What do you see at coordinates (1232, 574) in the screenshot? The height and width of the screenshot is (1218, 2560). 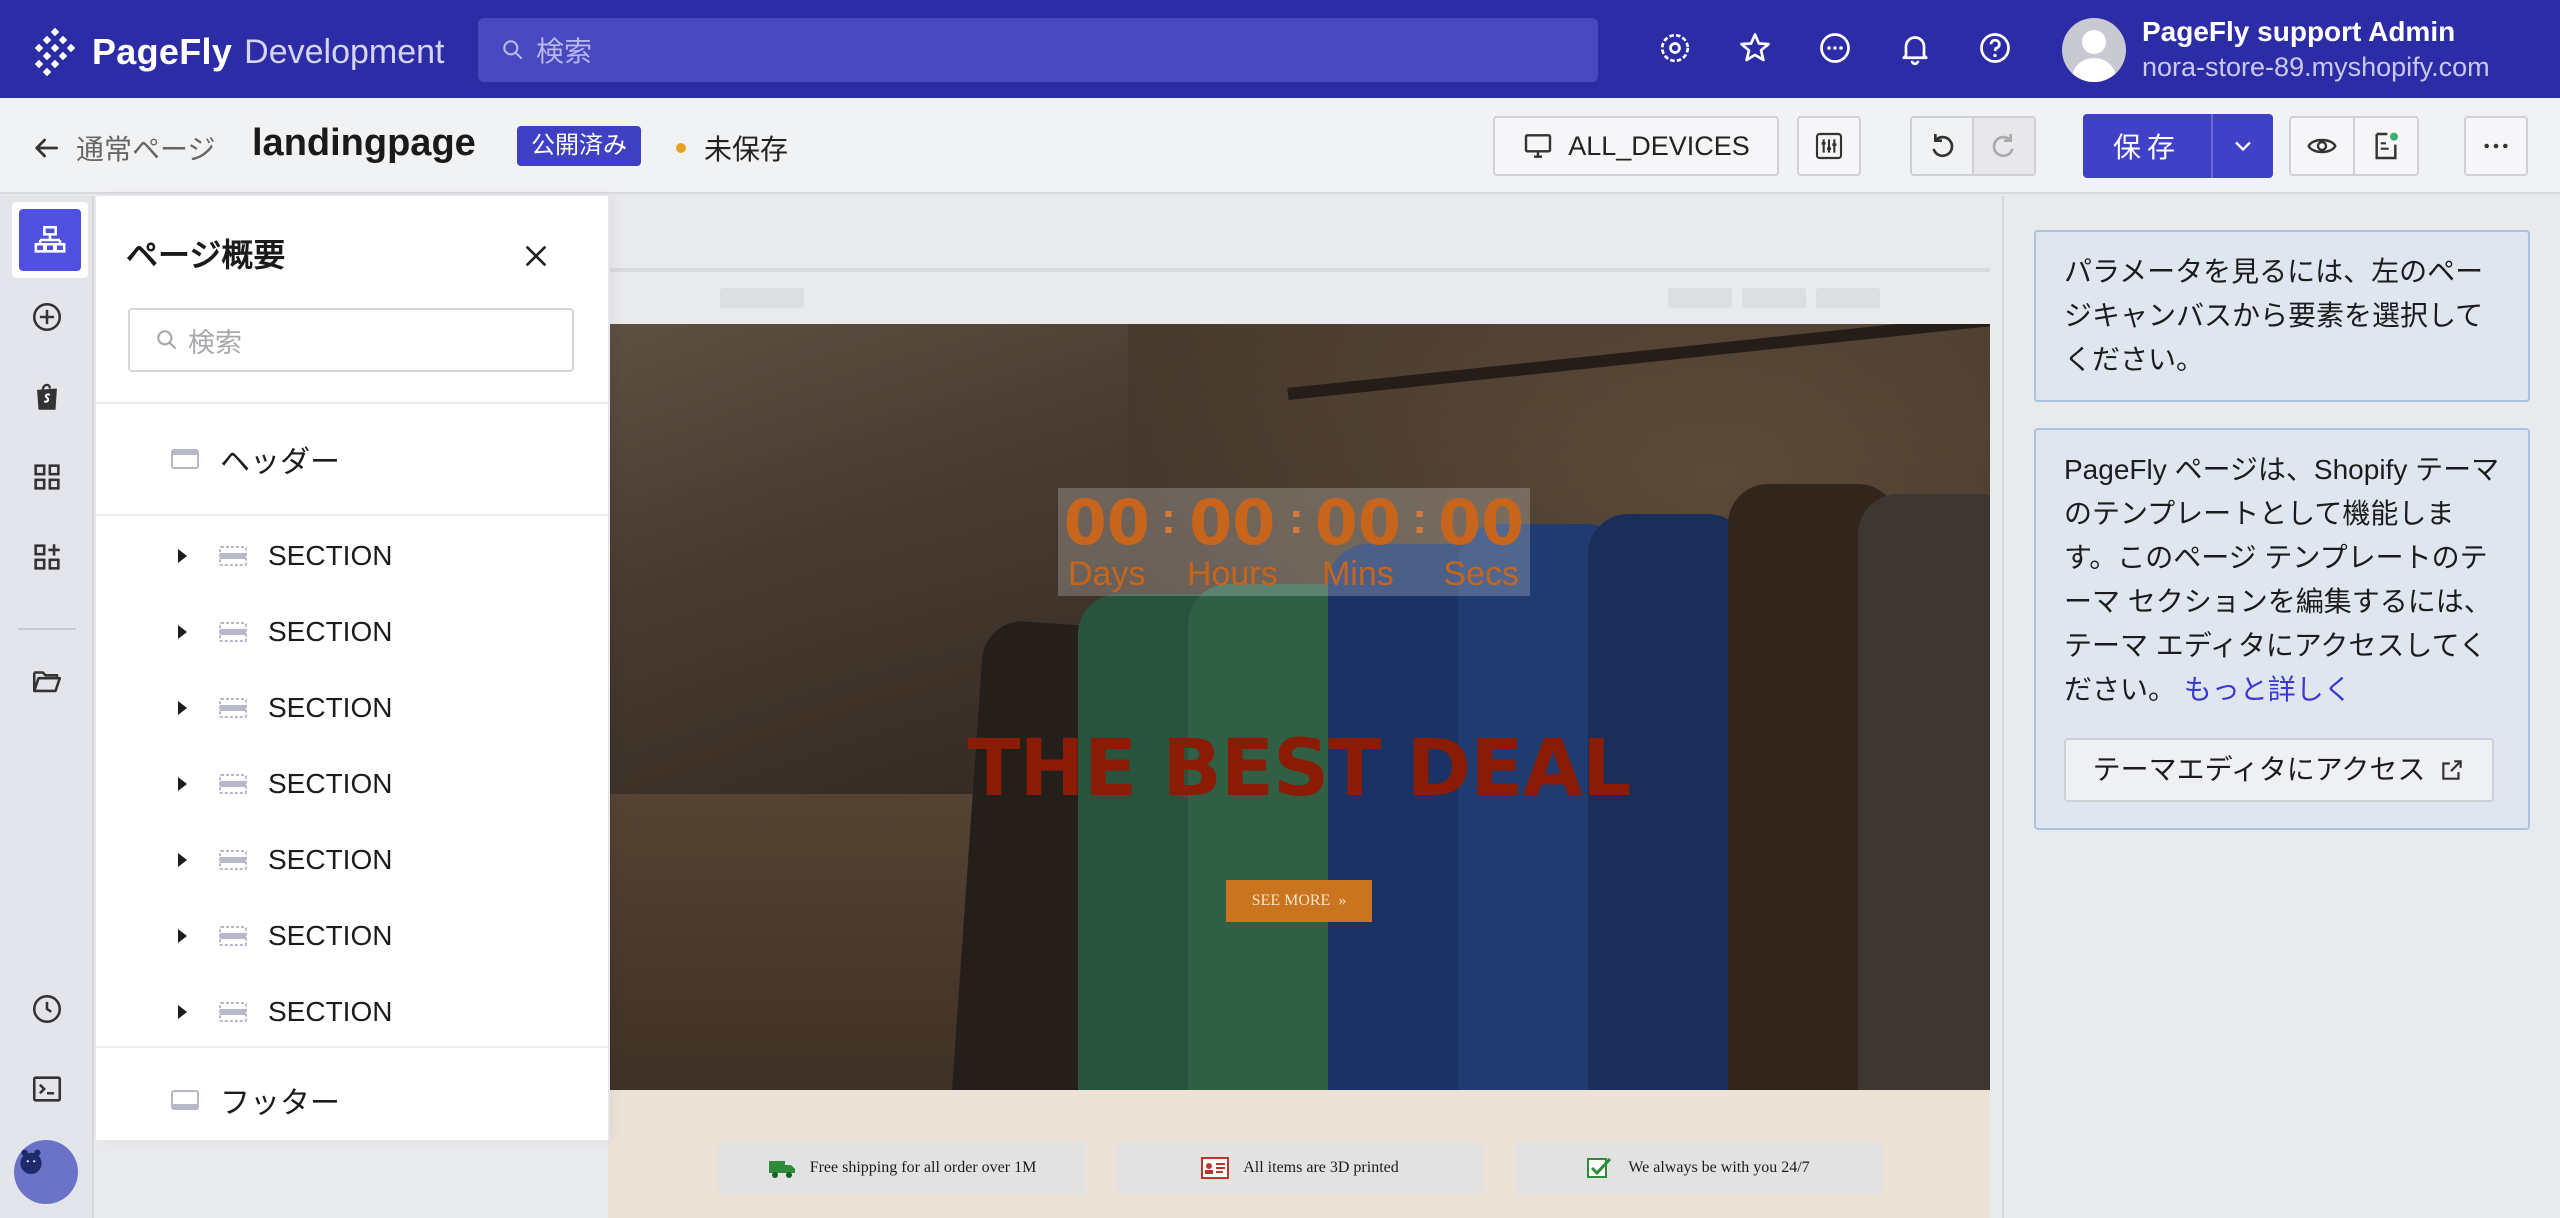 I see `timer-hours-label: Hours` at bounding box center [1232, 574].